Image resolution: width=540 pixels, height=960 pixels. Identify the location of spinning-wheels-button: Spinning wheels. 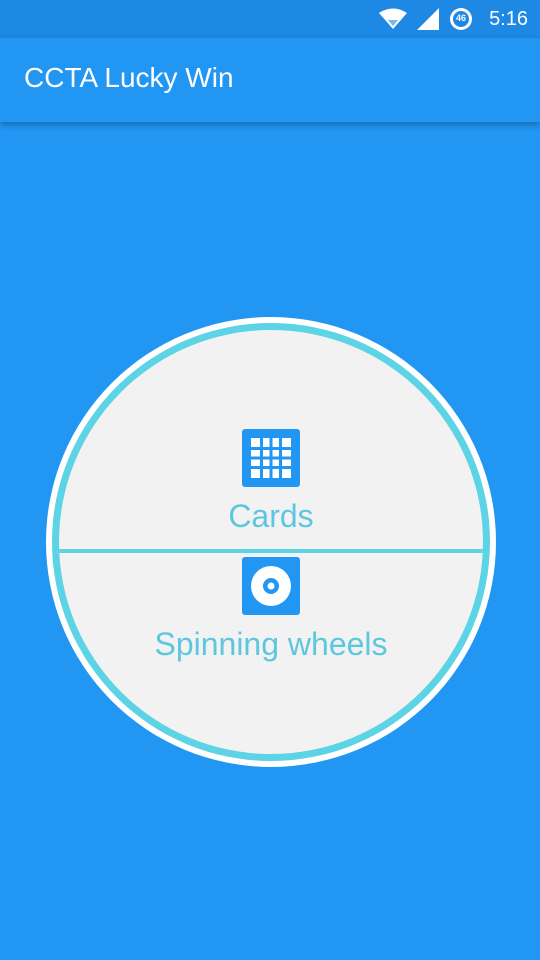
(271, 610).